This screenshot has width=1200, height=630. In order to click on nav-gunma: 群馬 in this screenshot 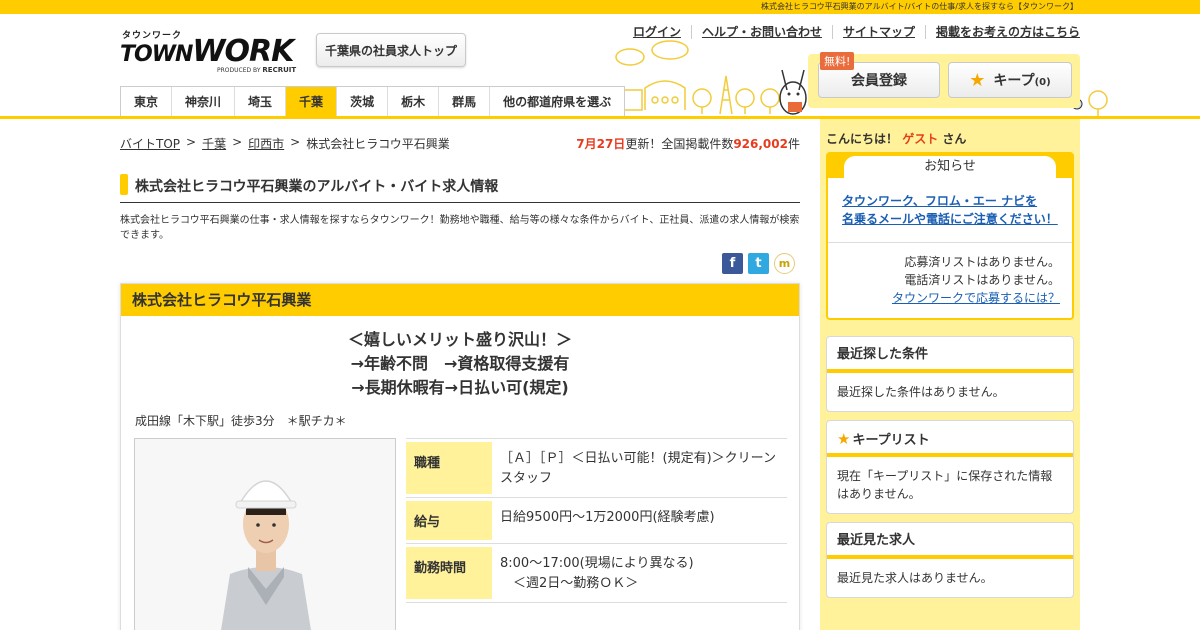, I will do `click(463, 102)`.